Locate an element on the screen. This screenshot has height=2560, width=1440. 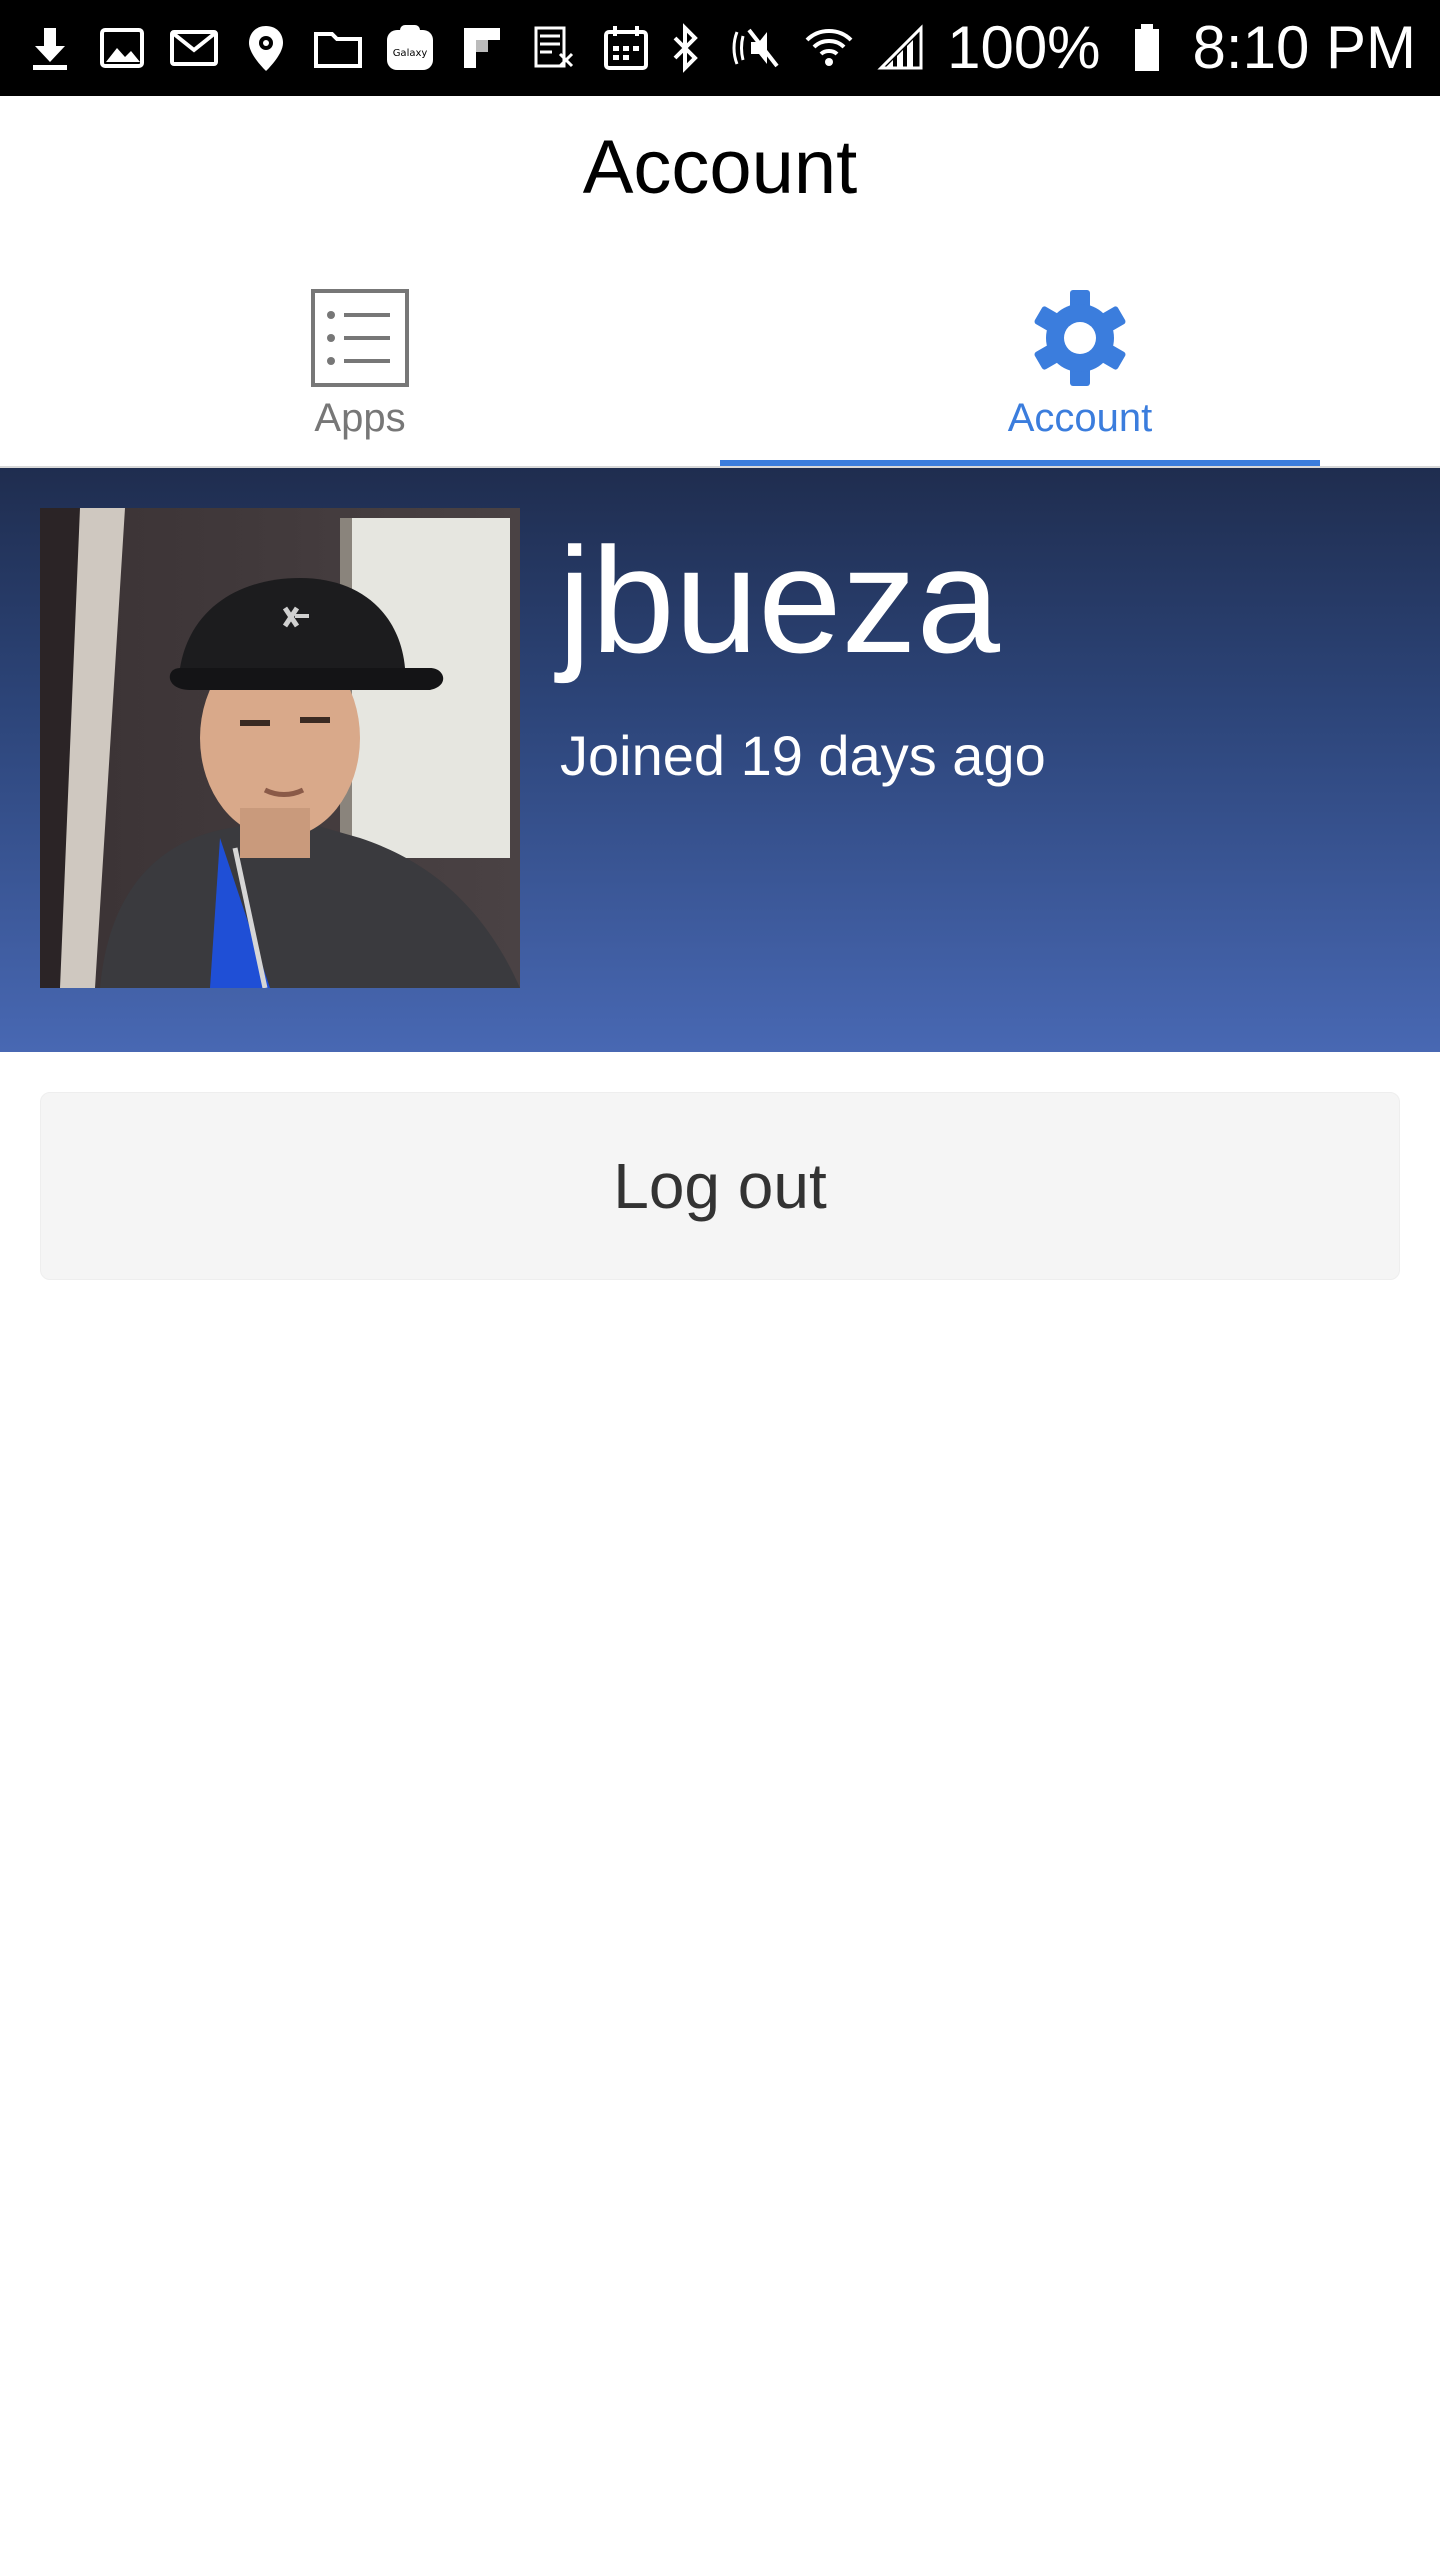
tab-apps: Apps is located at coordinates (360, 369).